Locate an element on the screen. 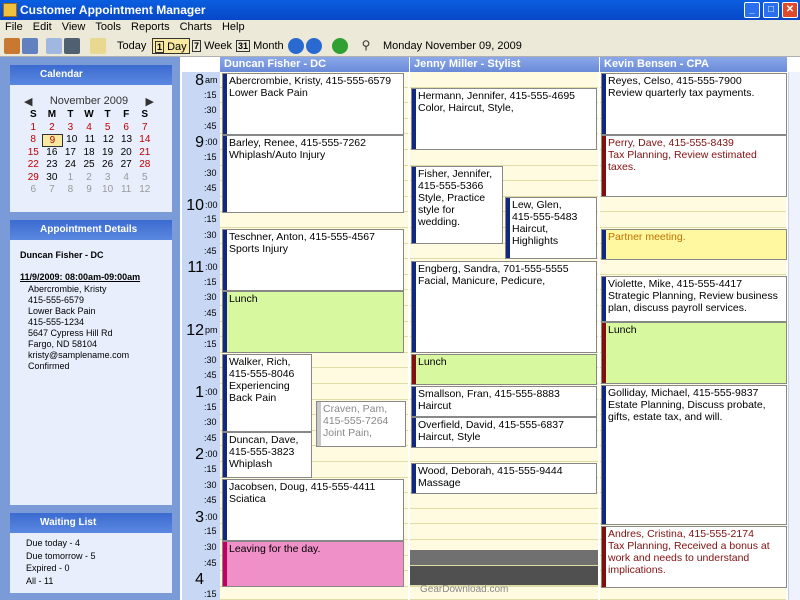 Image resolution: width=800 pixels, height=600 pixels. menu-tools: Tools is located at coordinates (108, 27).